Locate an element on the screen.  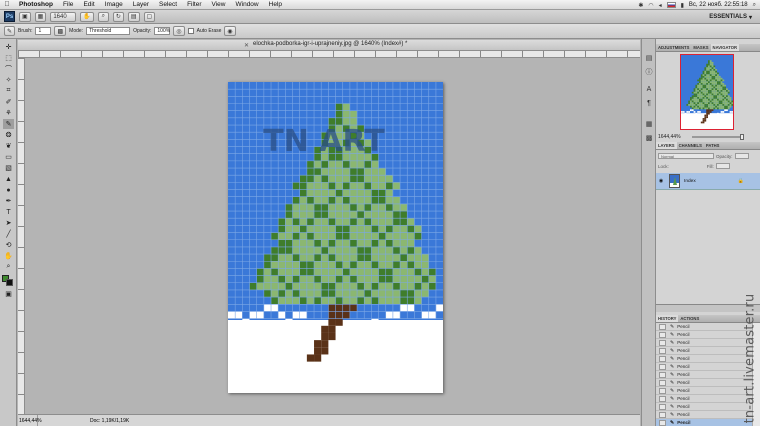
menu-app-name: Photoshop is located at coordinates (36, 4).